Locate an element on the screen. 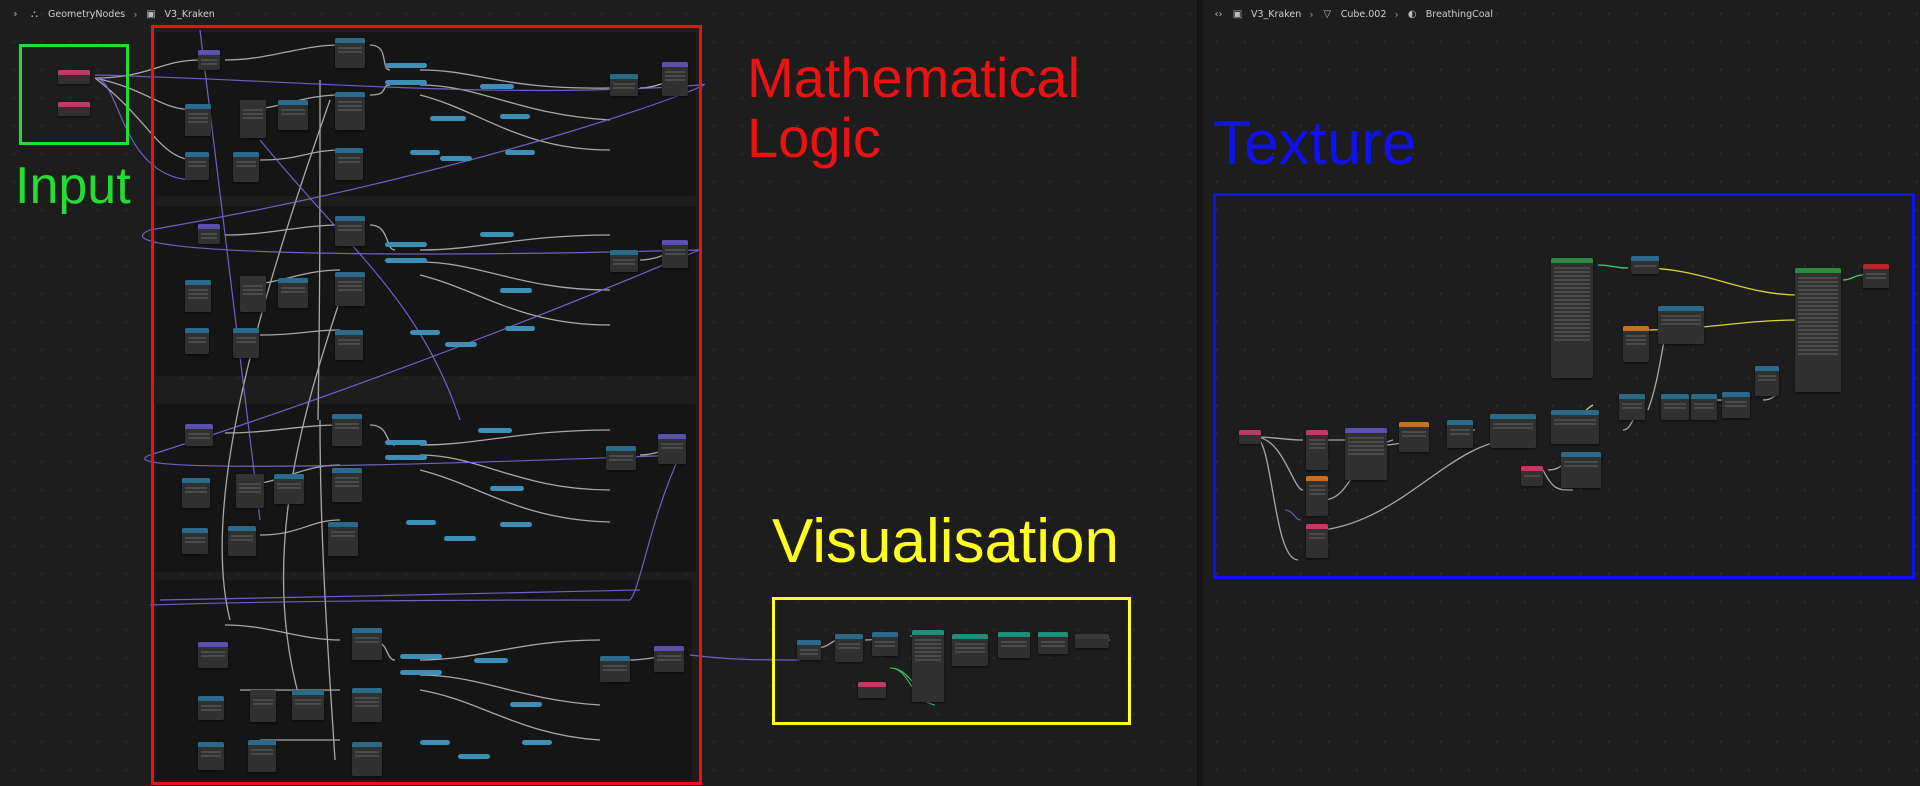 This screenshot has height=786, width=1920. breadcrumb-item-material: BreathingCoal is located at coordinates (1459, 14).